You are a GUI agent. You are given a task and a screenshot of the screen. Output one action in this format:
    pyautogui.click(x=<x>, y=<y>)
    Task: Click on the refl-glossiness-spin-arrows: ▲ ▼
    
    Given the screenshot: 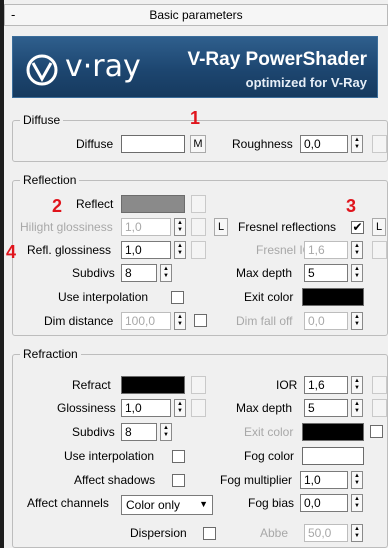 What is the action you would take?
    pyautogui.click(x=180, y=250)
    